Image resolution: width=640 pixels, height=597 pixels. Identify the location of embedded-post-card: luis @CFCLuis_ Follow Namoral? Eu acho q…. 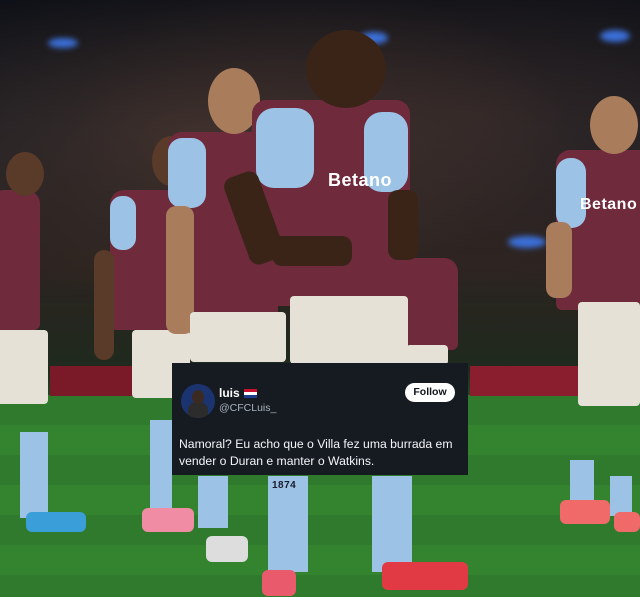
(320, 419).